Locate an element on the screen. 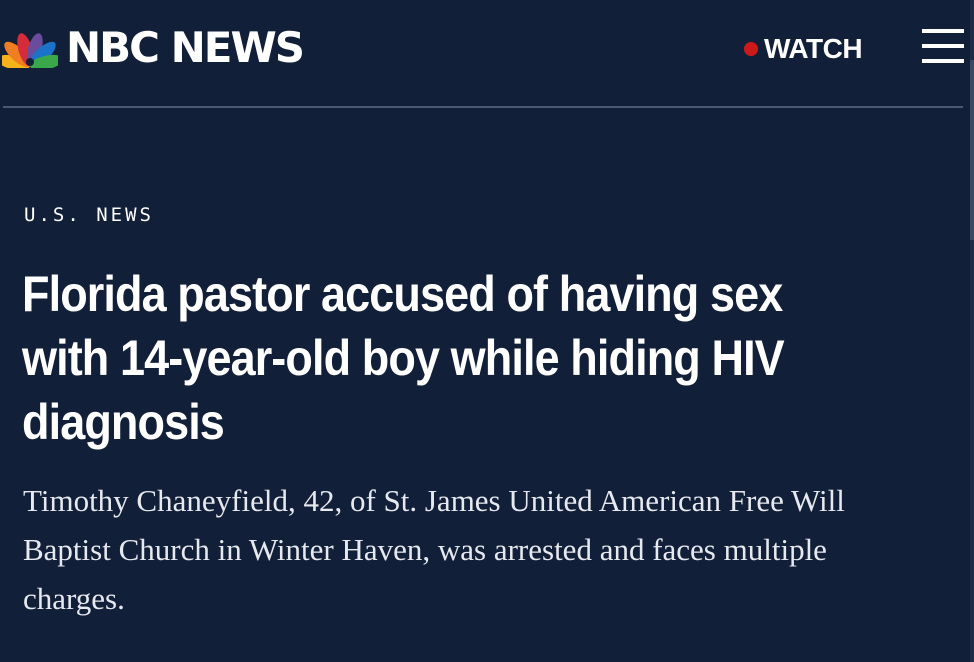 This screenshot has width=974, height=662. peacock-body is located at coordinates (30, 62).